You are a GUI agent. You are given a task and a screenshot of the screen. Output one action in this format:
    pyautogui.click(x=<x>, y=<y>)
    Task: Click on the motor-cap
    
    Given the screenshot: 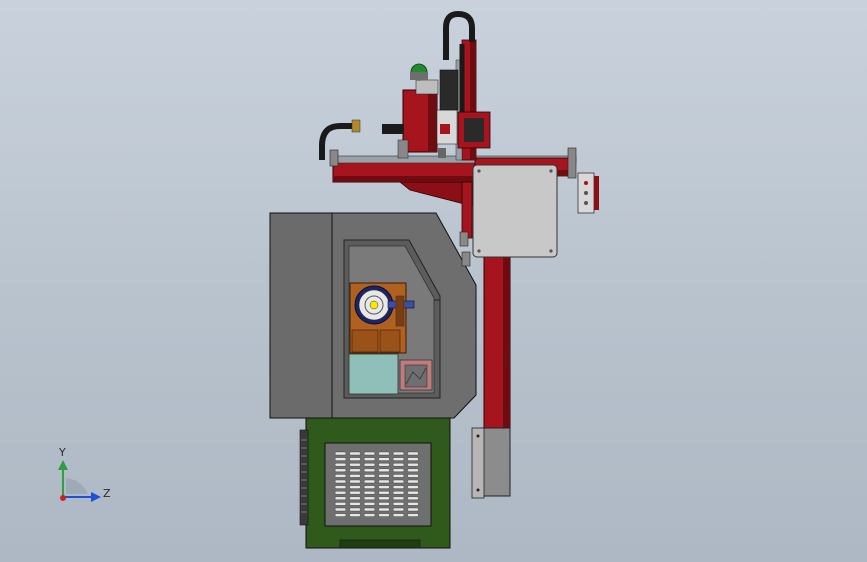 What is the action you would take?
    pyautogui.click(x=427, y=87)
    